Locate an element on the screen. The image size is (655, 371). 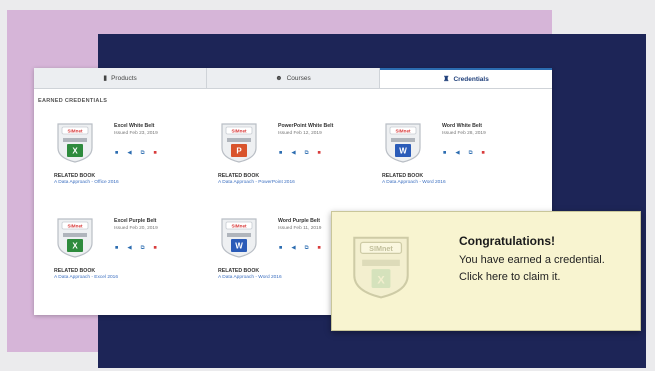
credential-issued-date: Issued Feb 20, 2019 is located at coordinates (136, 228).